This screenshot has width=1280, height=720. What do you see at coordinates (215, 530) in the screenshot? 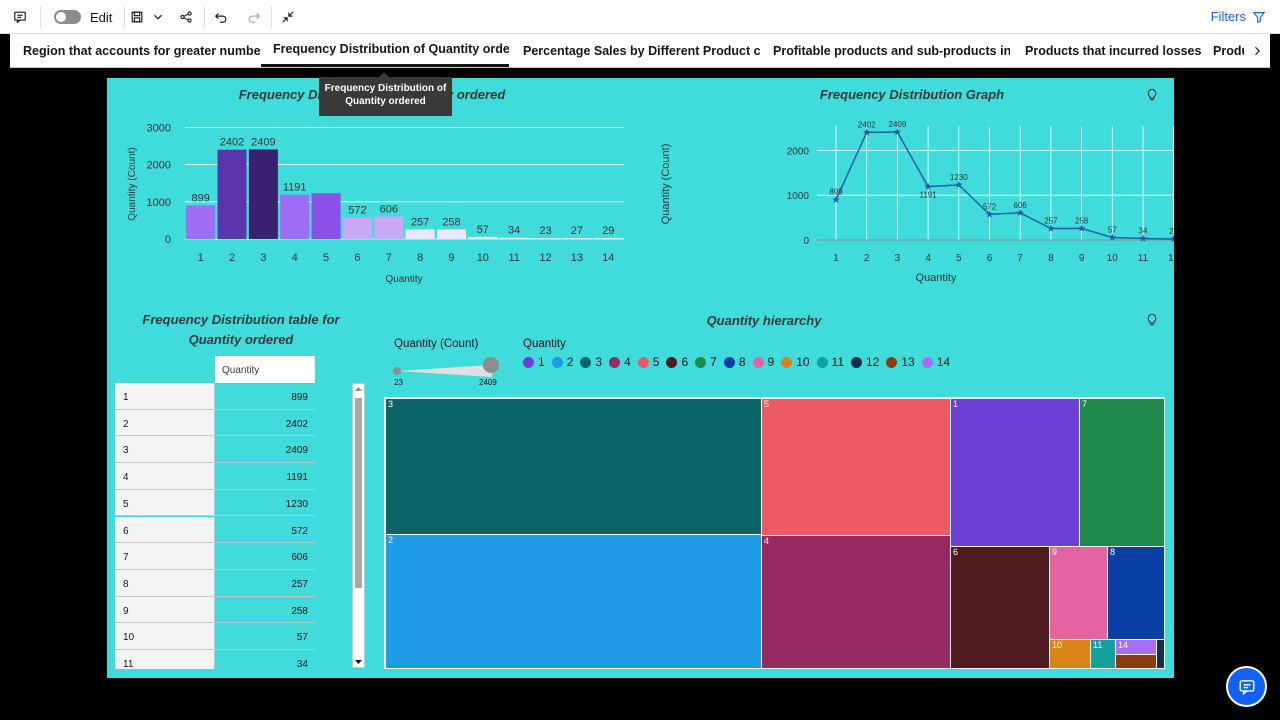
I see `table-row: 6 572` at bounding box center [215, 530].